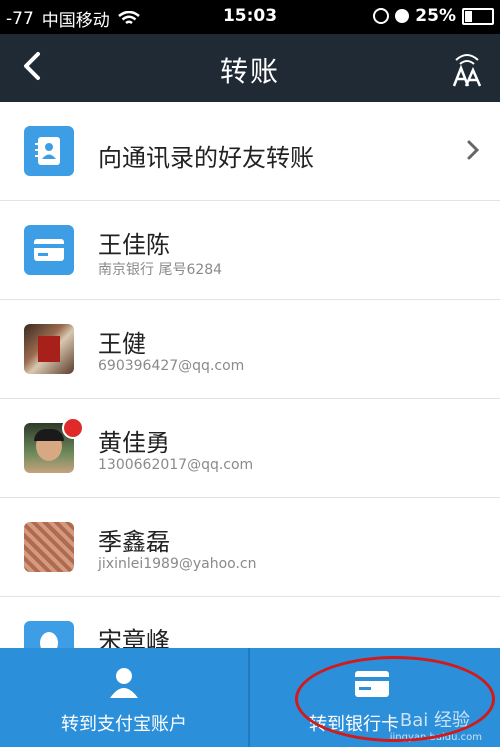  Describe the element at coordinates (249, 71) in the screenshot. I see `page-title: 转账` at that location.